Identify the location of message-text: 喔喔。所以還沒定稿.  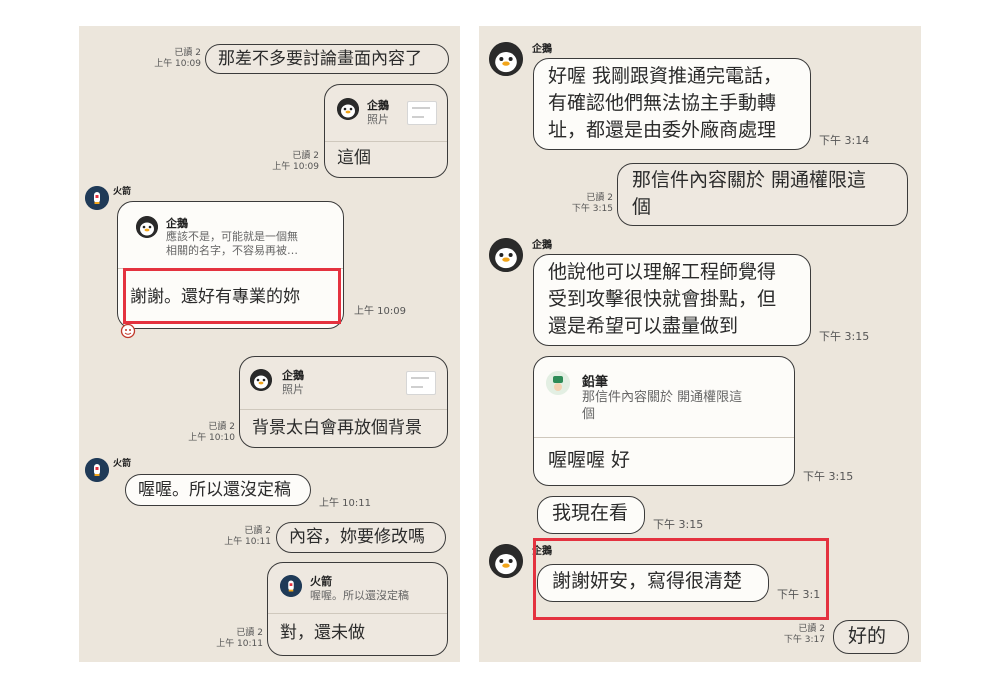
(214, 490).